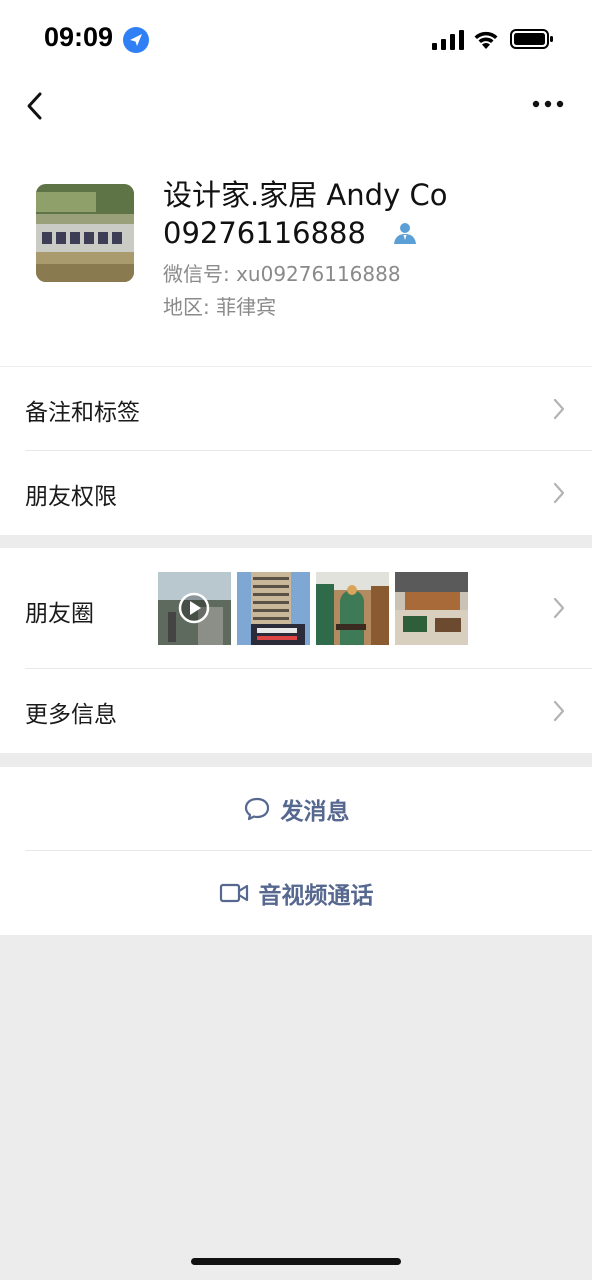  I want to click on settings-group: 备注和标签 朋友权限, so click(296, 451).